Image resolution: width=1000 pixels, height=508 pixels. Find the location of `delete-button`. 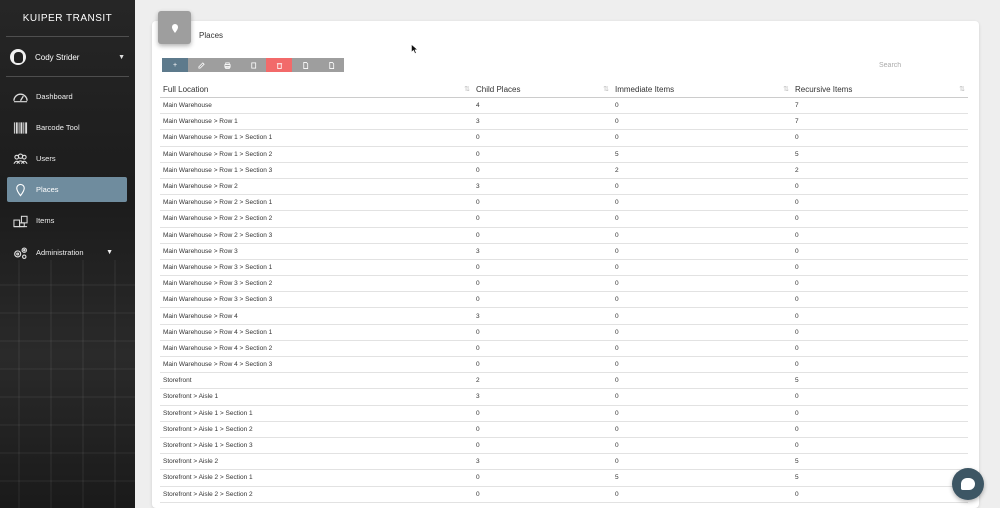

delete-button is located at coordinates (279, 65).